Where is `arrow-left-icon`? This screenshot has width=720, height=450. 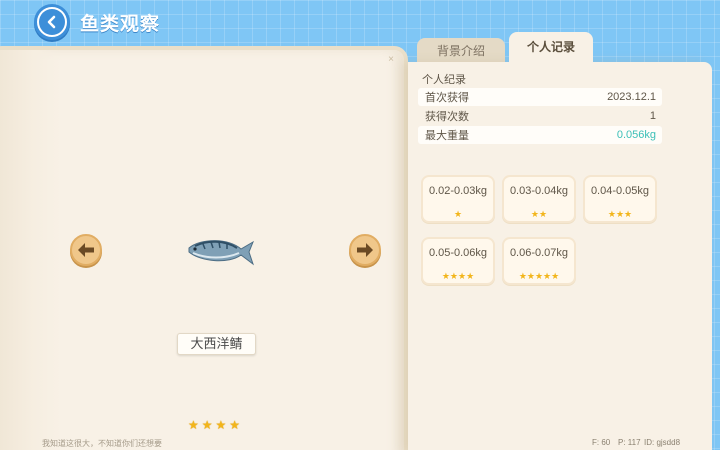 arrow-left-icon is located at coordinates (86, 250).